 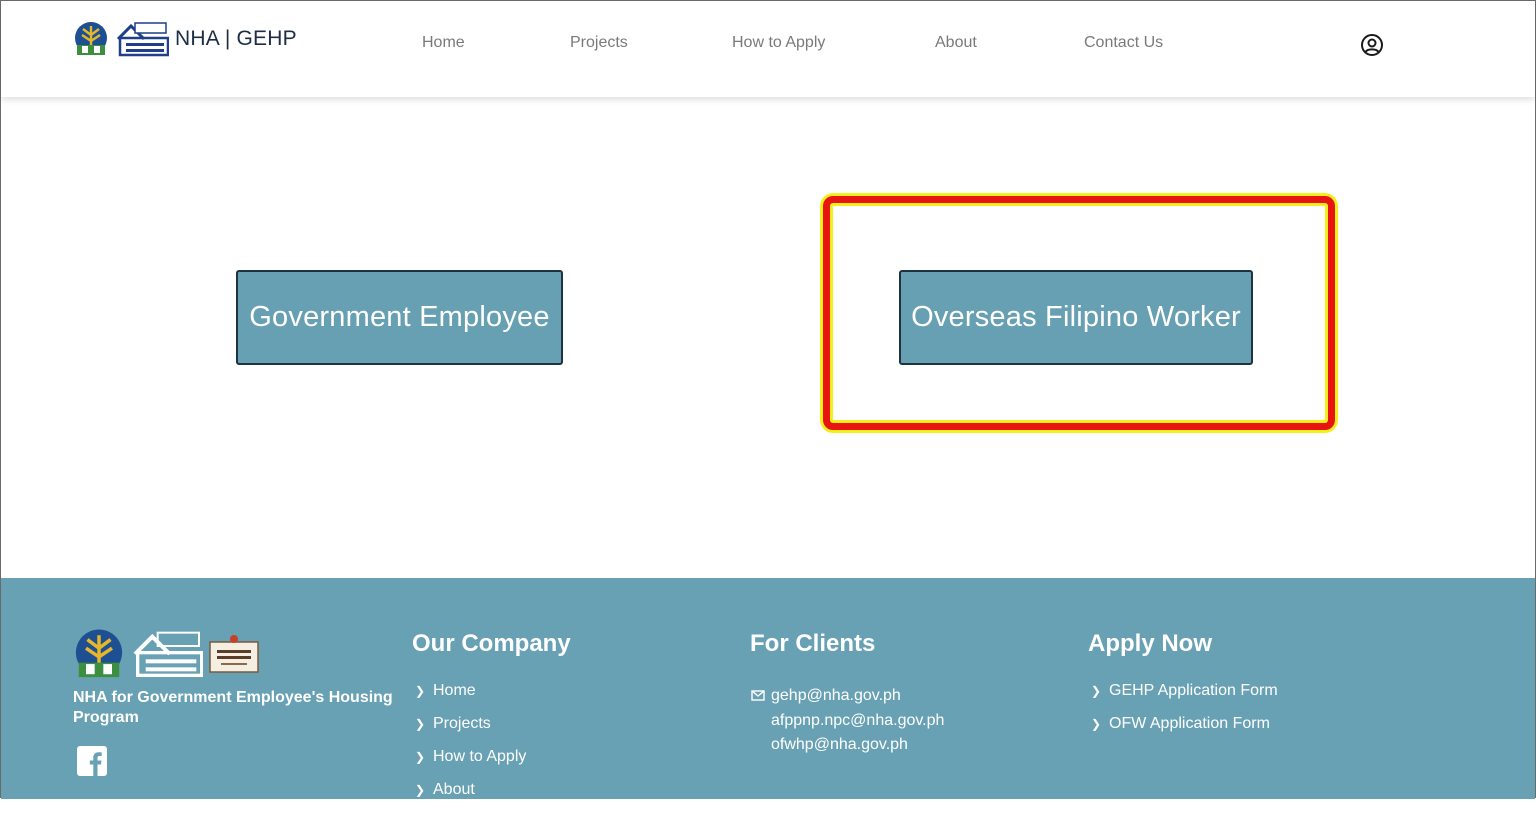 I want to click on footer-link-home: ❯ Home, so click(x=470, y=698).